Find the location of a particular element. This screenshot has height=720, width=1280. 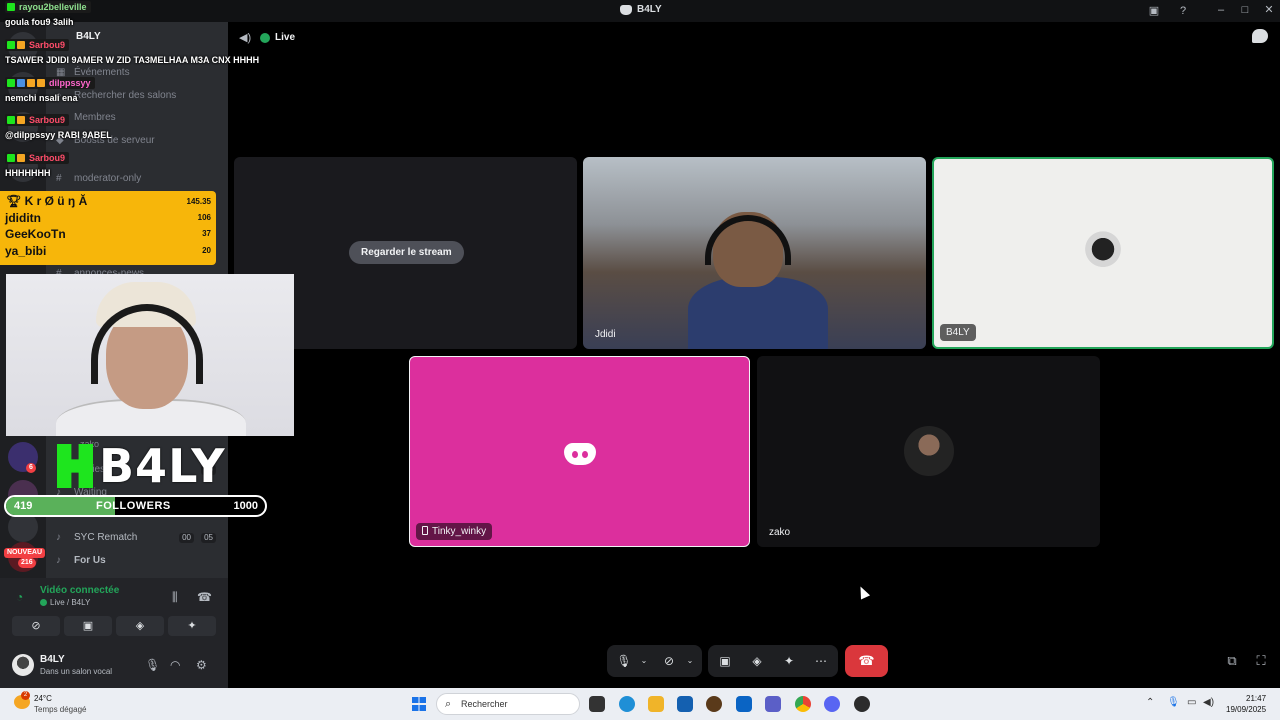

follower-goal-bar: 419 FOLLOWERS 1000 is located at coordinates (135, 506).